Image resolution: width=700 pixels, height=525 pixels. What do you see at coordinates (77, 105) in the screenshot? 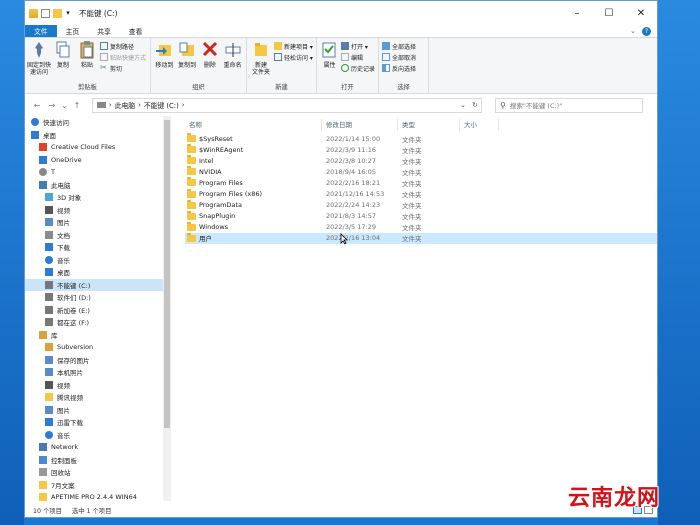
I see `up-button: ↑` at bounding box center [77, 105].